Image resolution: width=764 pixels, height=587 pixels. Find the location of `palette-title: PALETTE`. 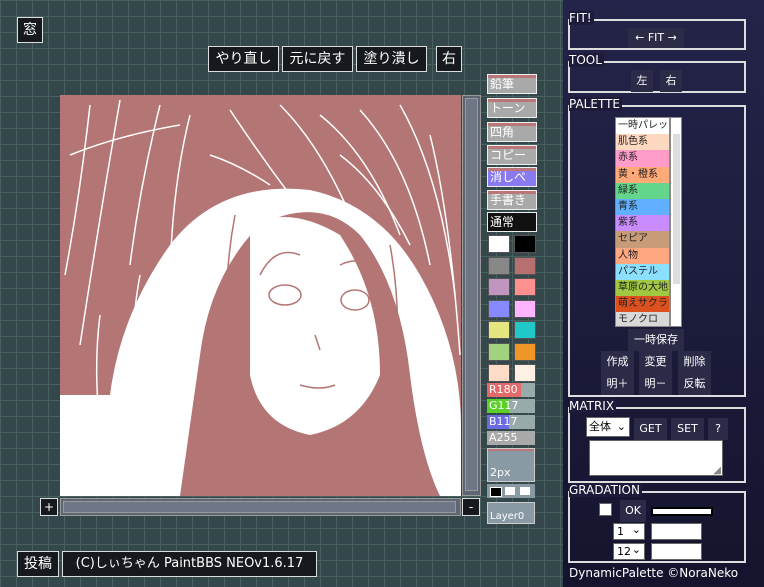

palette-title: PALETTE is located at coordinates (595, 104).